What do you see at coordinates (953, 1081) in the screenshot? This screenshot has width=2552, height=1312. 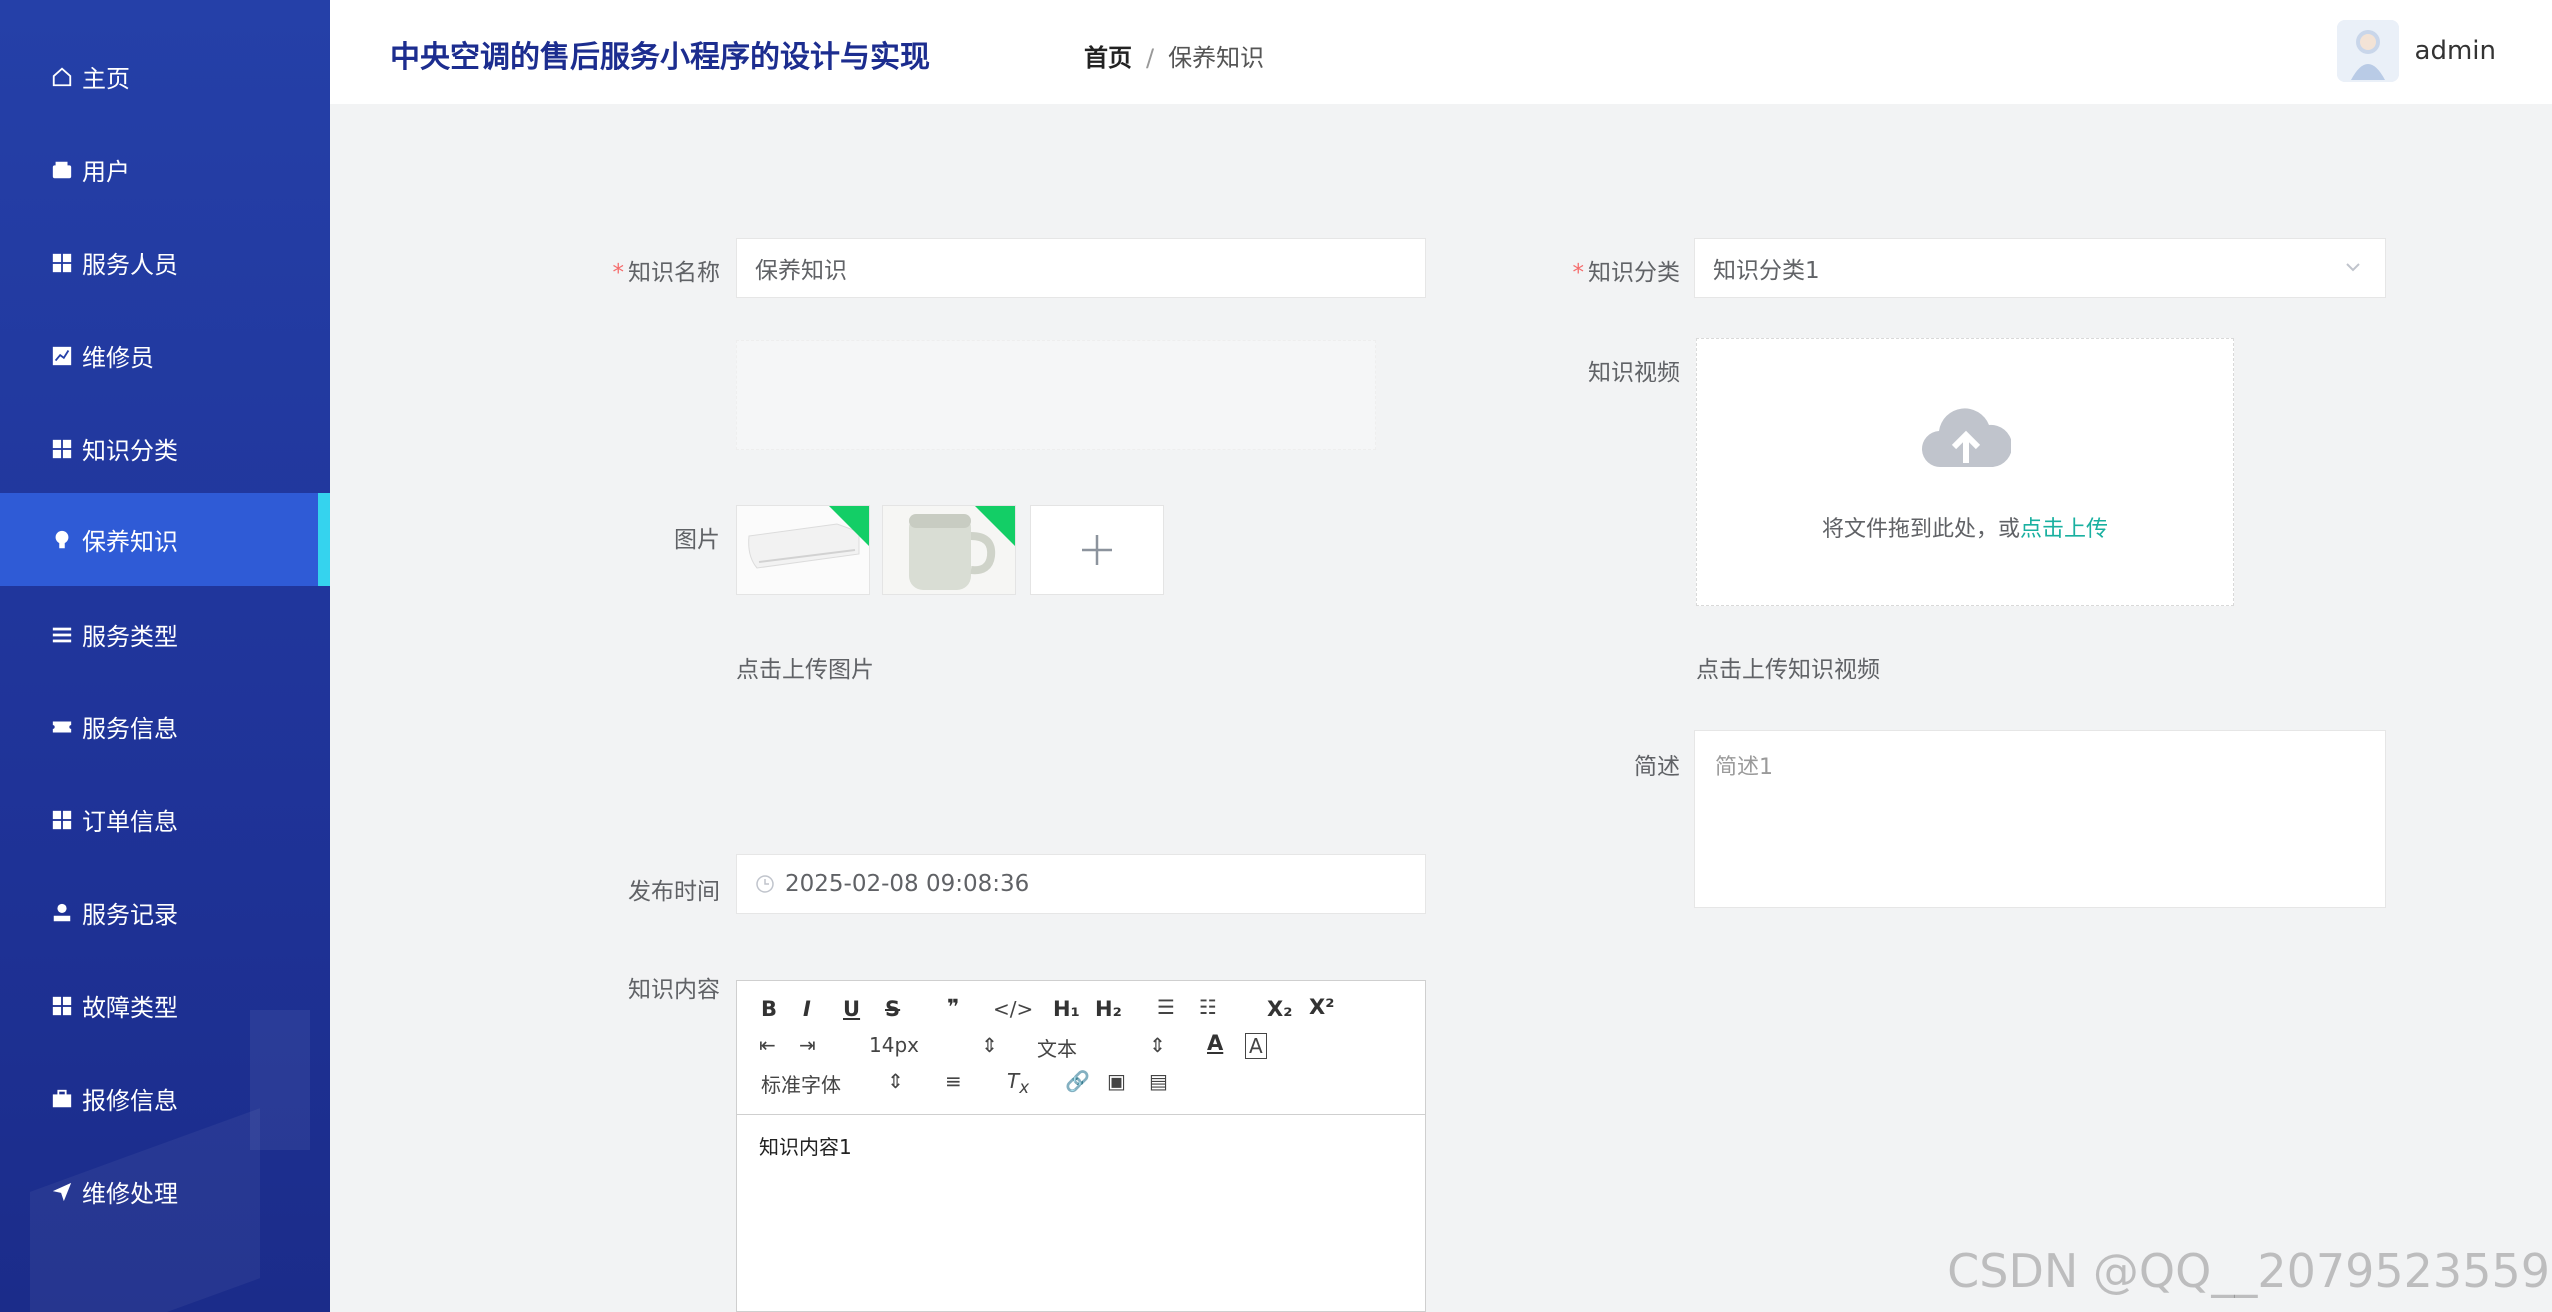 I see `align-icon: ≡` at bounding box center [953, 1081].